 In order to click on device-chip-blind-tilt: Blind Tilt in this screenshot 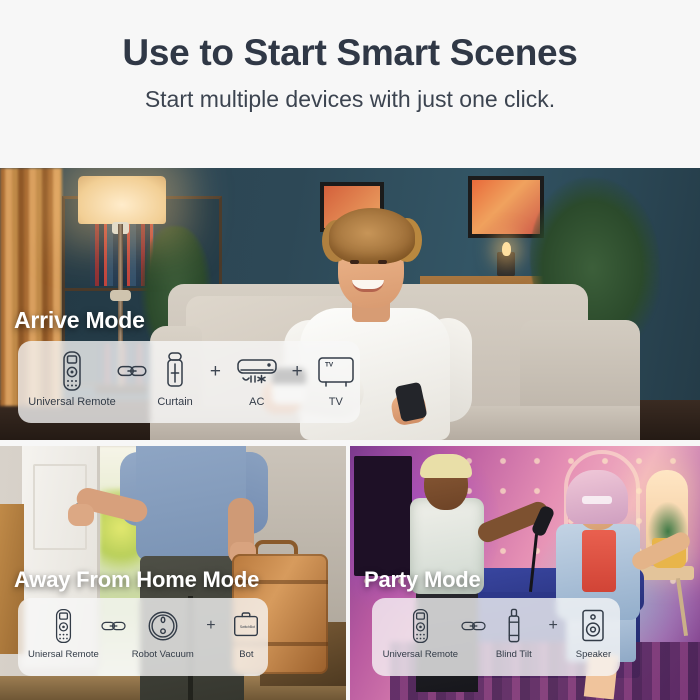, I will do `click(513, 633)`.